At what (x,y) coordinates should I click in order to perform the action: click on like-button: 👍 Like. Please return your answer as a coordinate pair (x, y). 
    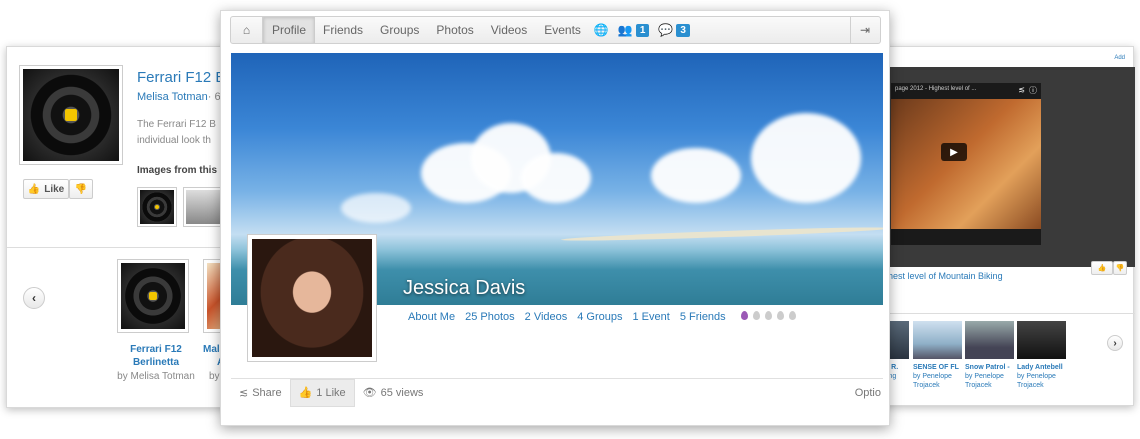
    Looking at the image, I should click on (46, 189).